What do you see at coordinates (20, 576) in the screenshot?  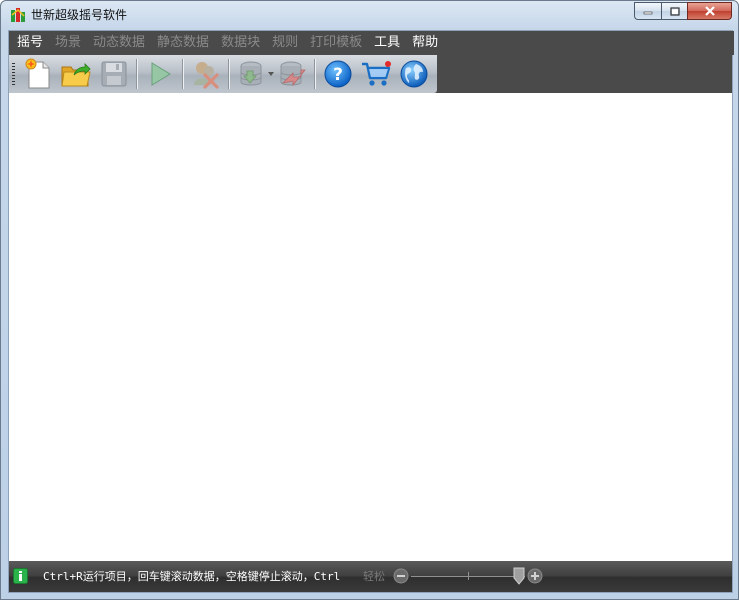 I see `info-icon` at bounding box center [20, 576].